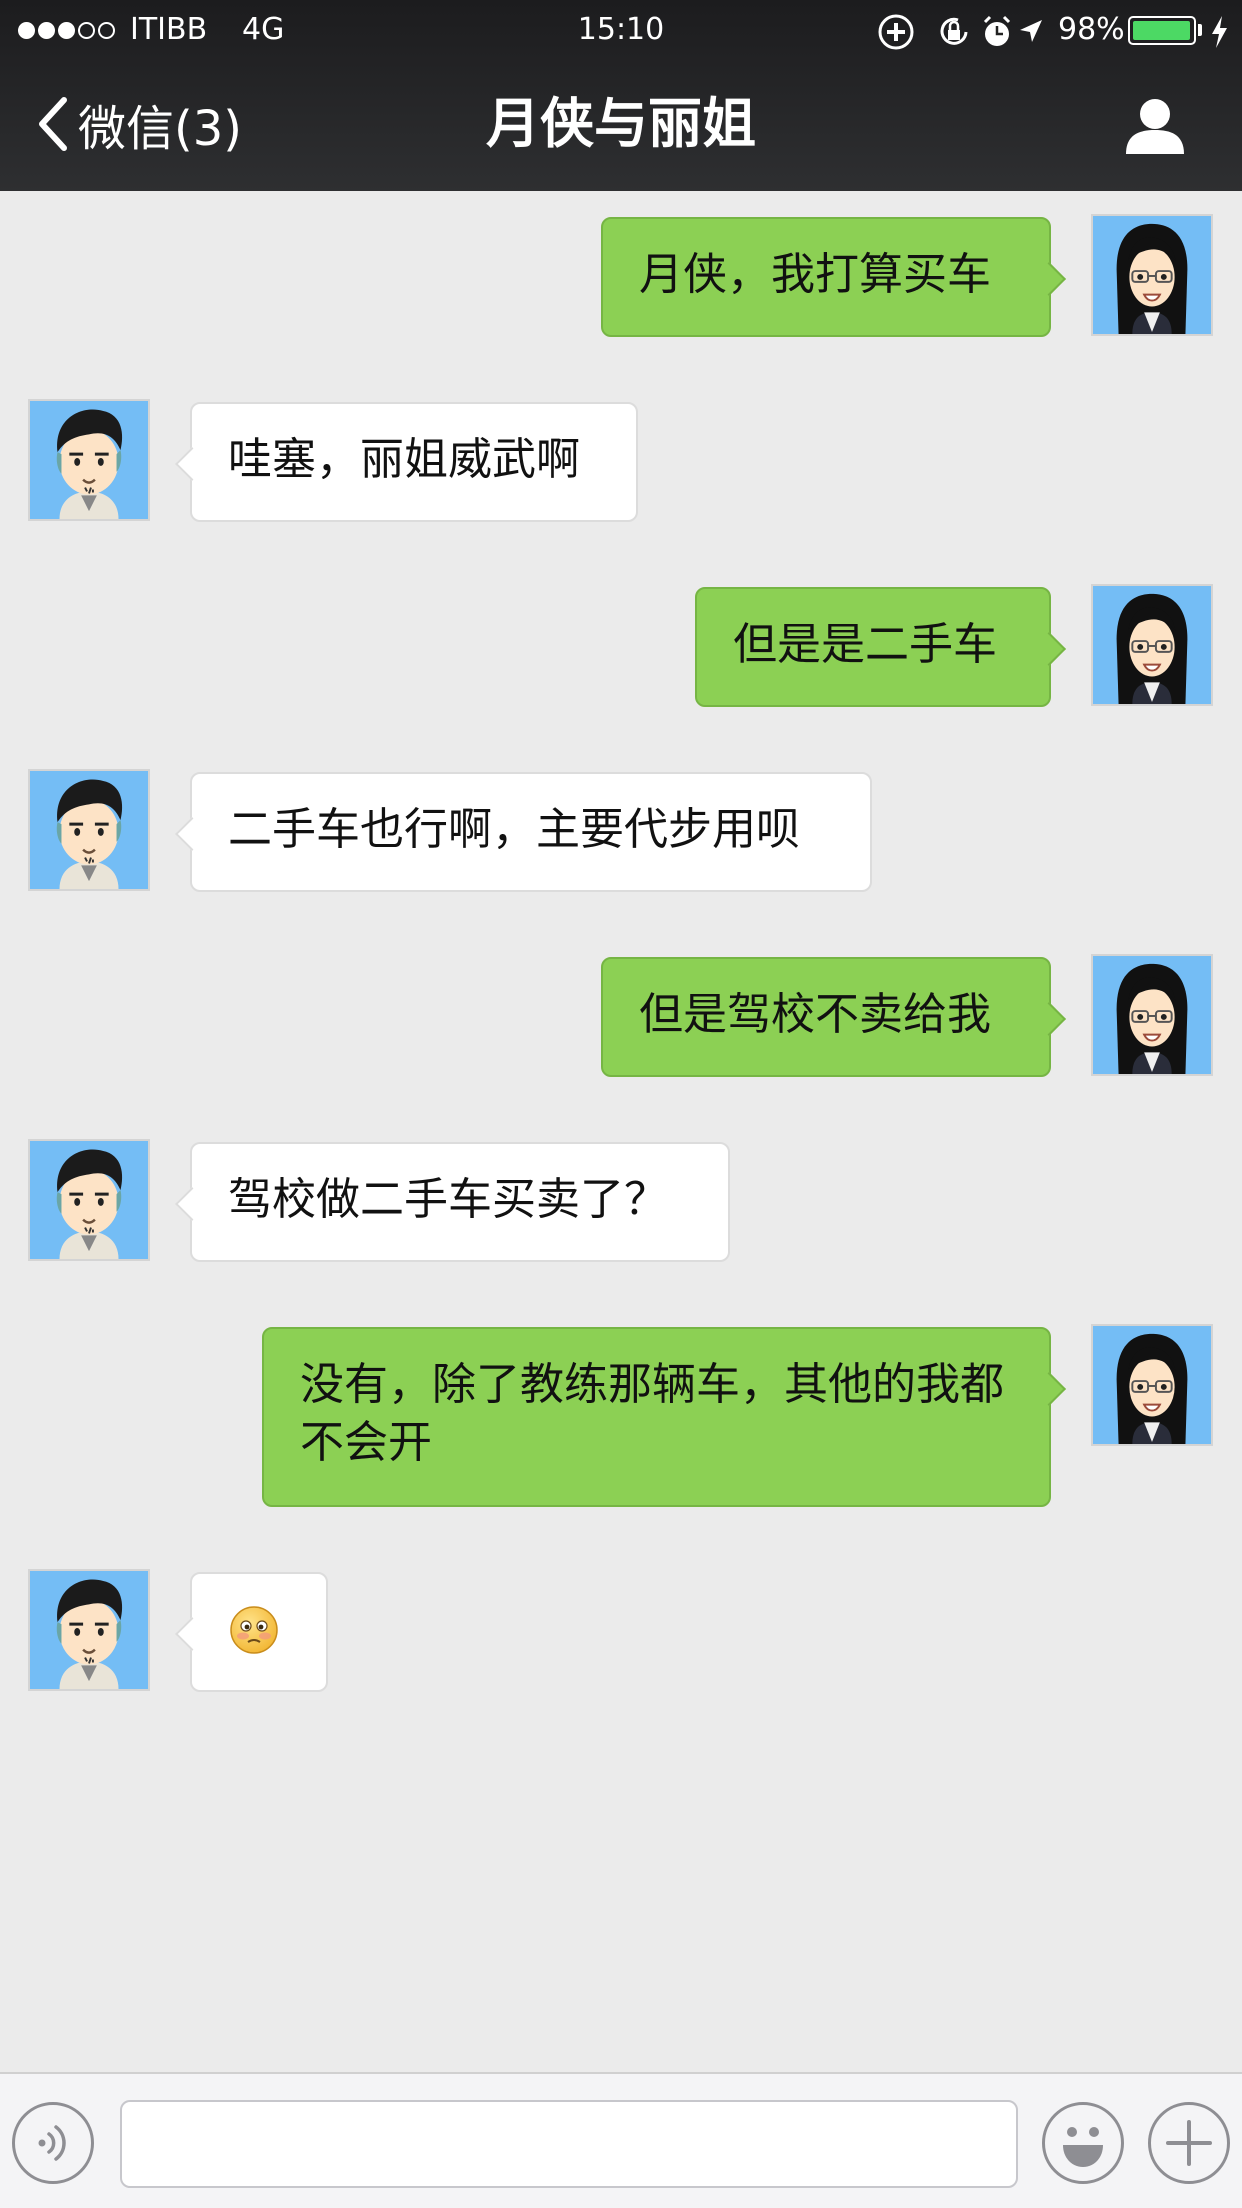 The height and width of the screenshot is (2208, 1242). Describe the element at coordinates (1219, 32) in the screenshot. I see `charging-bolt-icon` at that location.